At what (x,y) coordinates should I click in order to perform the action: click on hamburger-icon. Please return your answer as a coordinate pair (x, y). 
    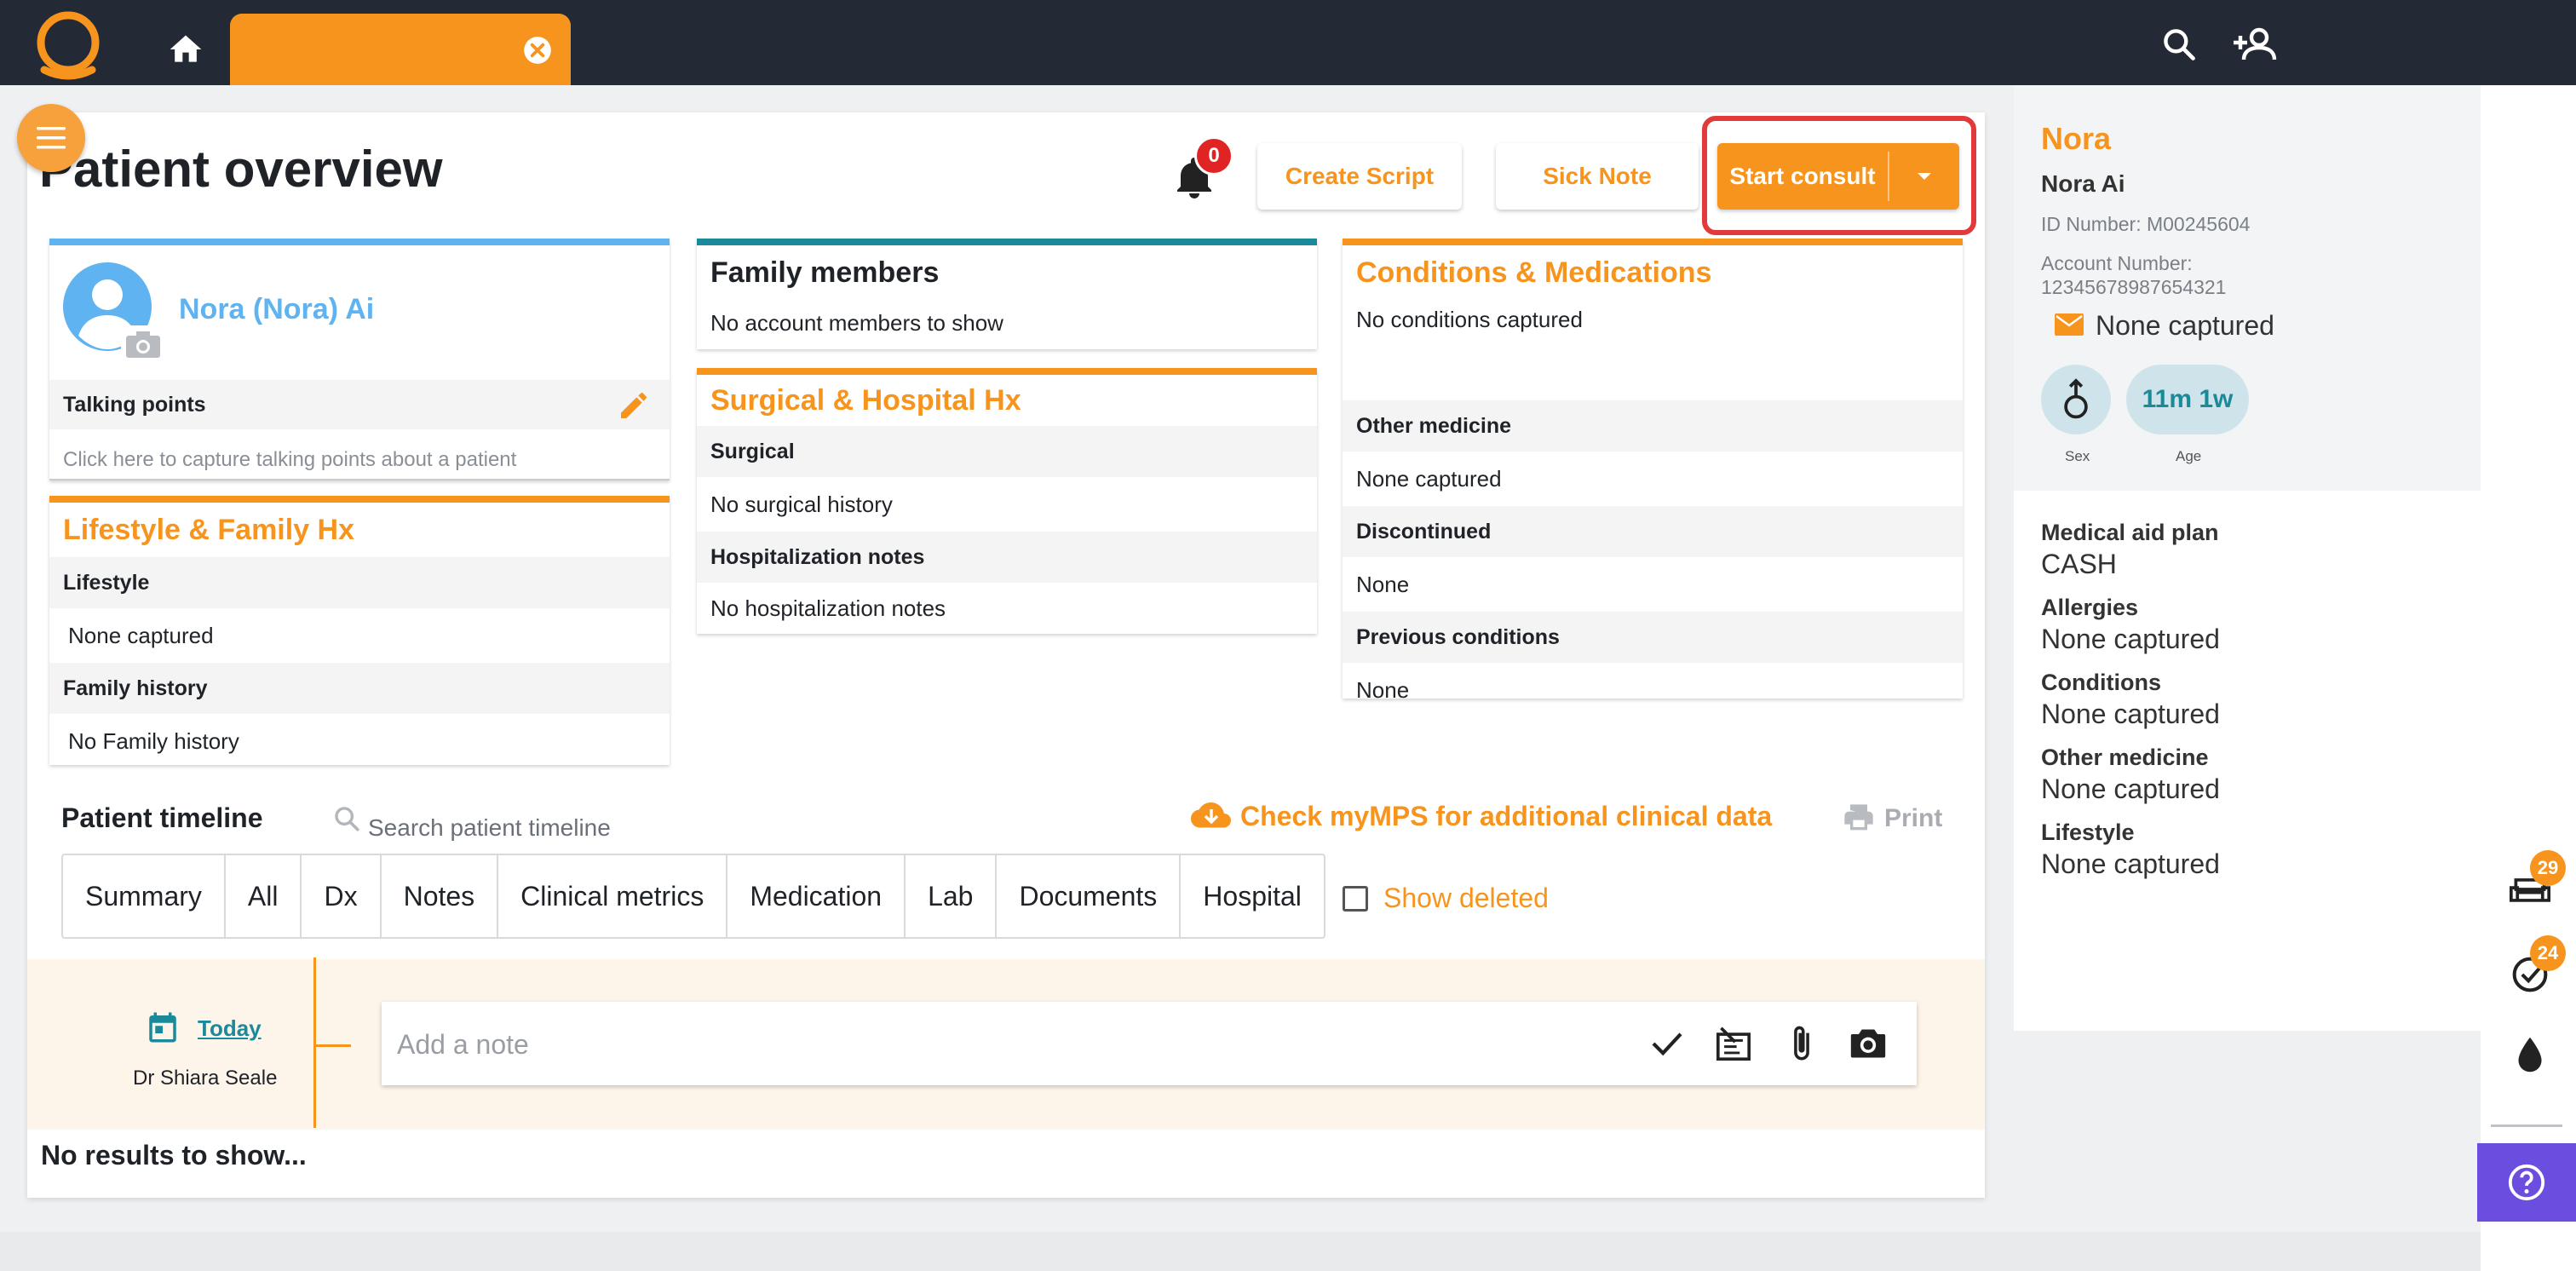
    Looking at the image, I should click on (51, 138).